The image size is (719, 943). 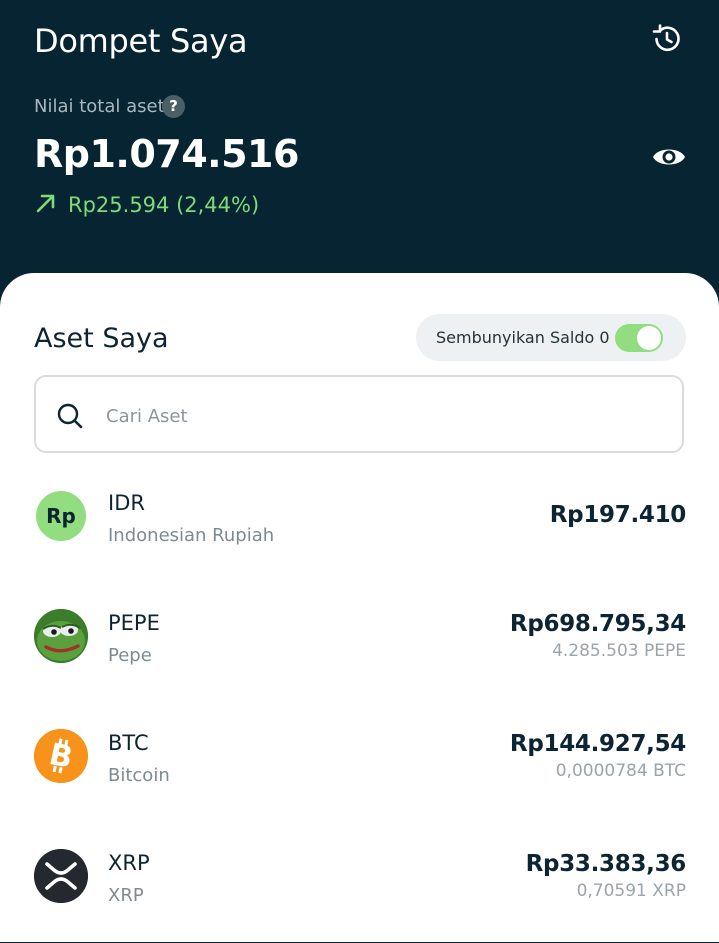 I want to click on page-title: Dompet Saya, so click(x=141, y=41).